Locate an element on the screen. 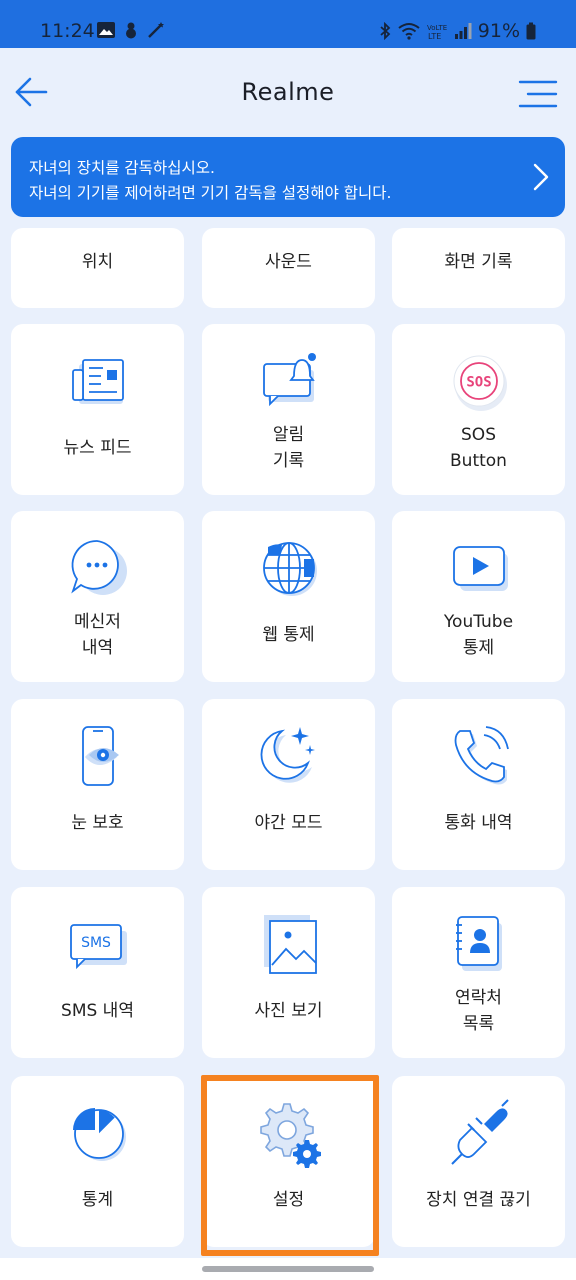 The width and height of the screenshot is (576, 1280). feature-sound: 사운드 is located at coordinates (288, 268).